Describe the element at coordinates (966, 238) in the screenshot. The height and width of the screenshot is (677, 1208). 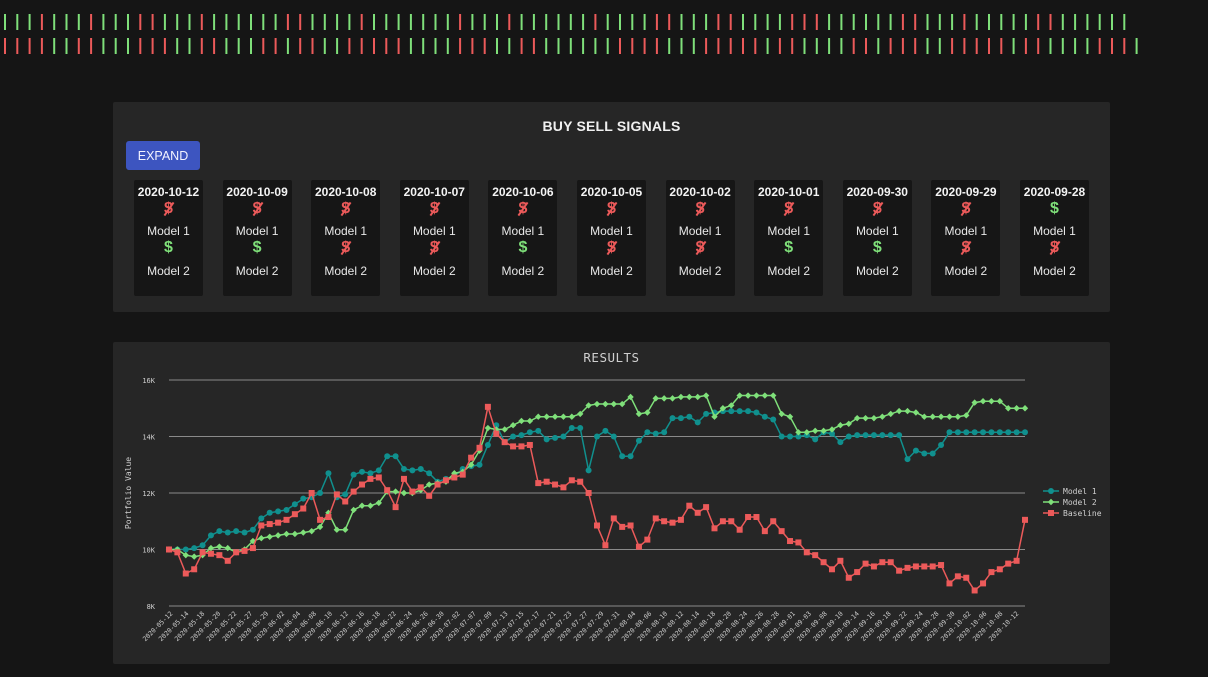
I see `signal-card: 2020-09-29 $ Model 1 $ Model 2` at that location.